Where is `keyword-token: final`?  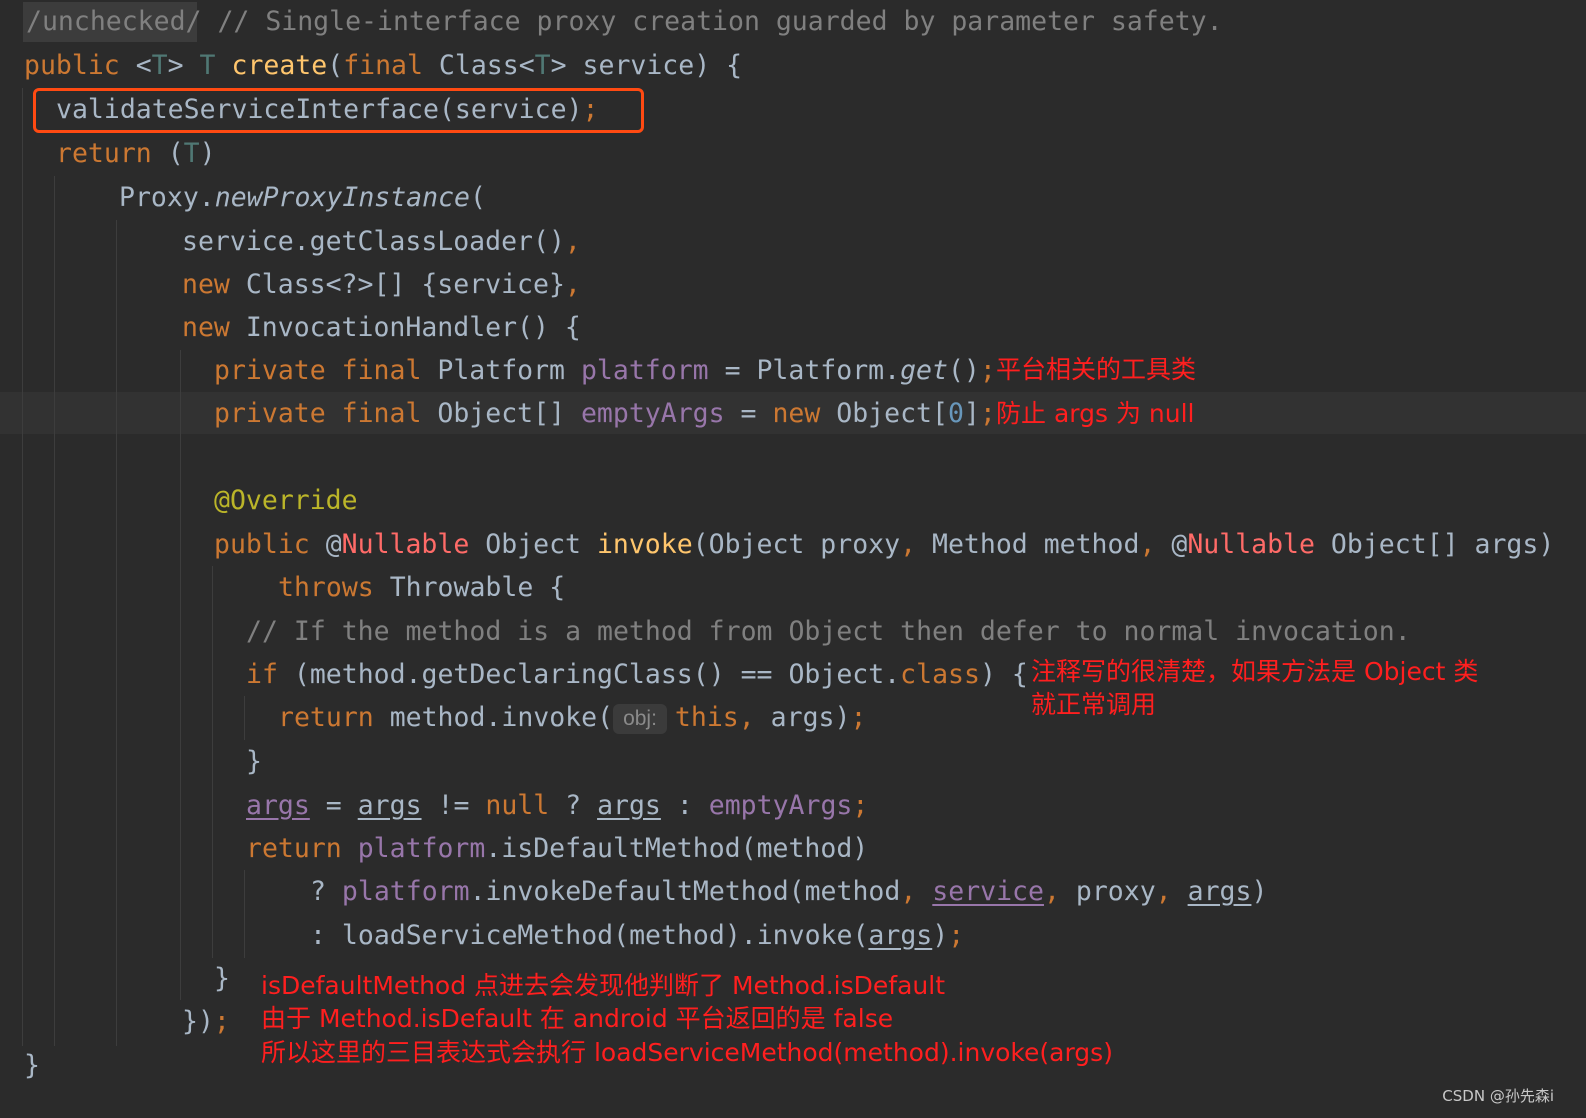 keyword-token: final is located at coordinates (383, 65).